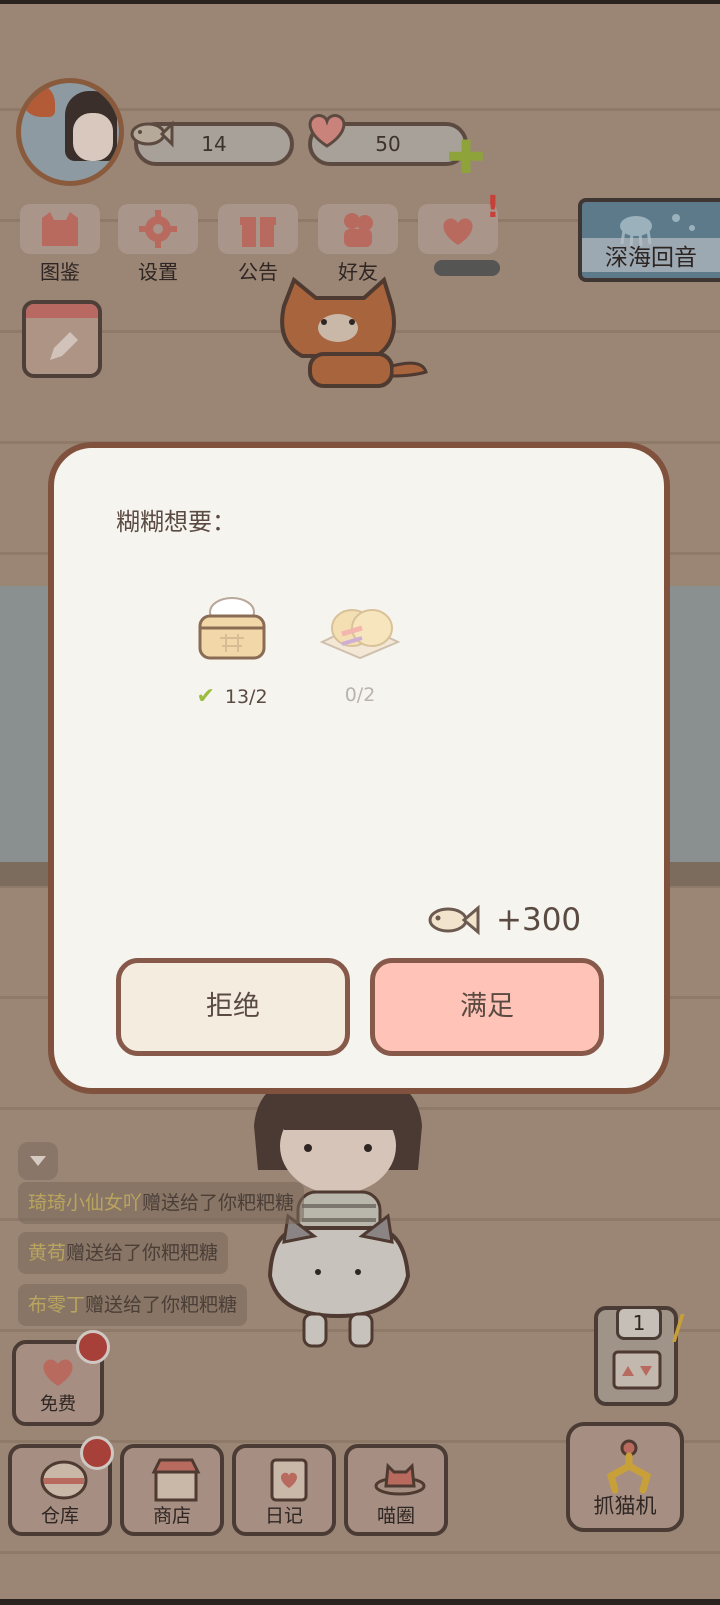  What do you see at coordinates (360, 634) in the screenshot?
I see `sandwich-icon` at bounding box center [360, 634].